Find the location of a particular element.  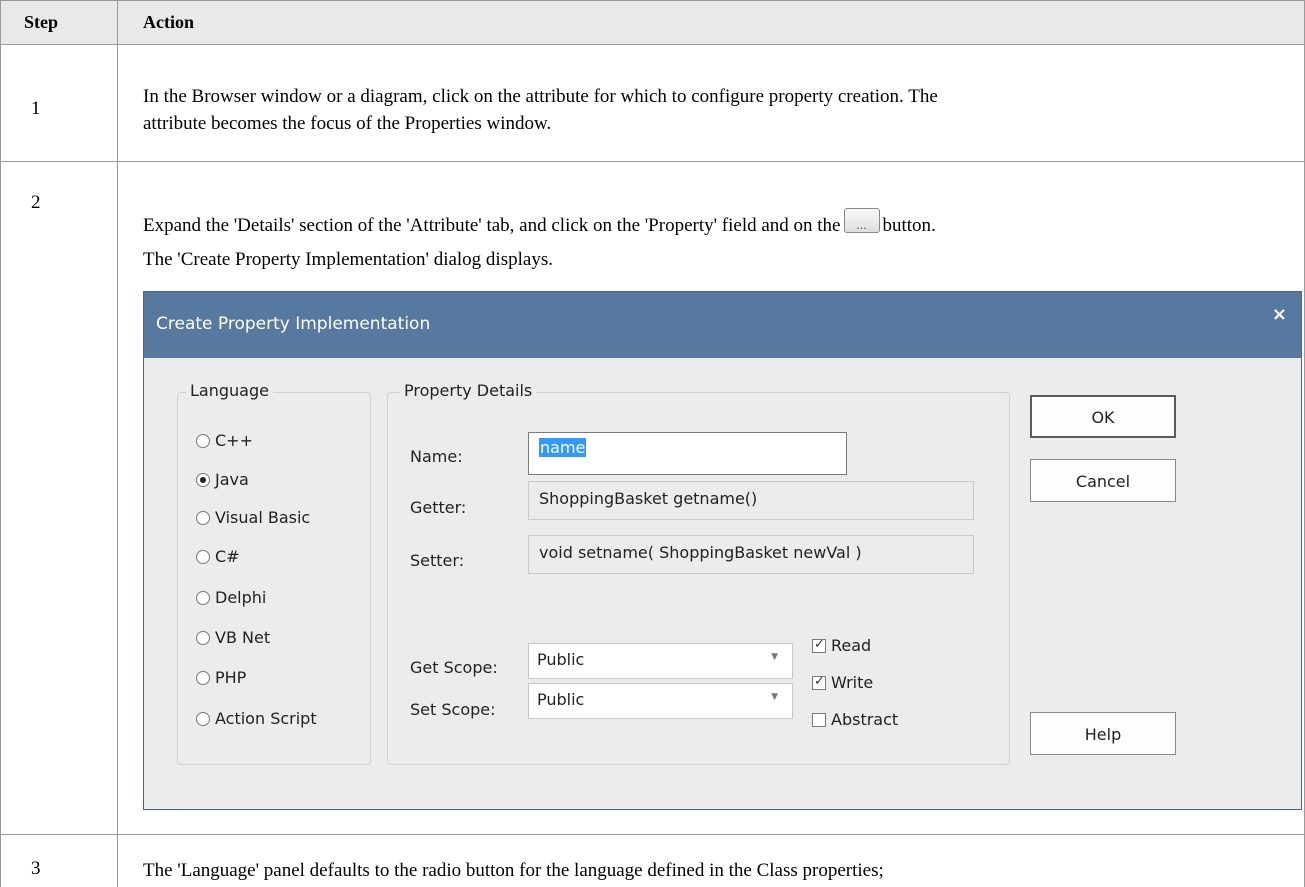

step-number: 3 is located at coordinates (36, 868).